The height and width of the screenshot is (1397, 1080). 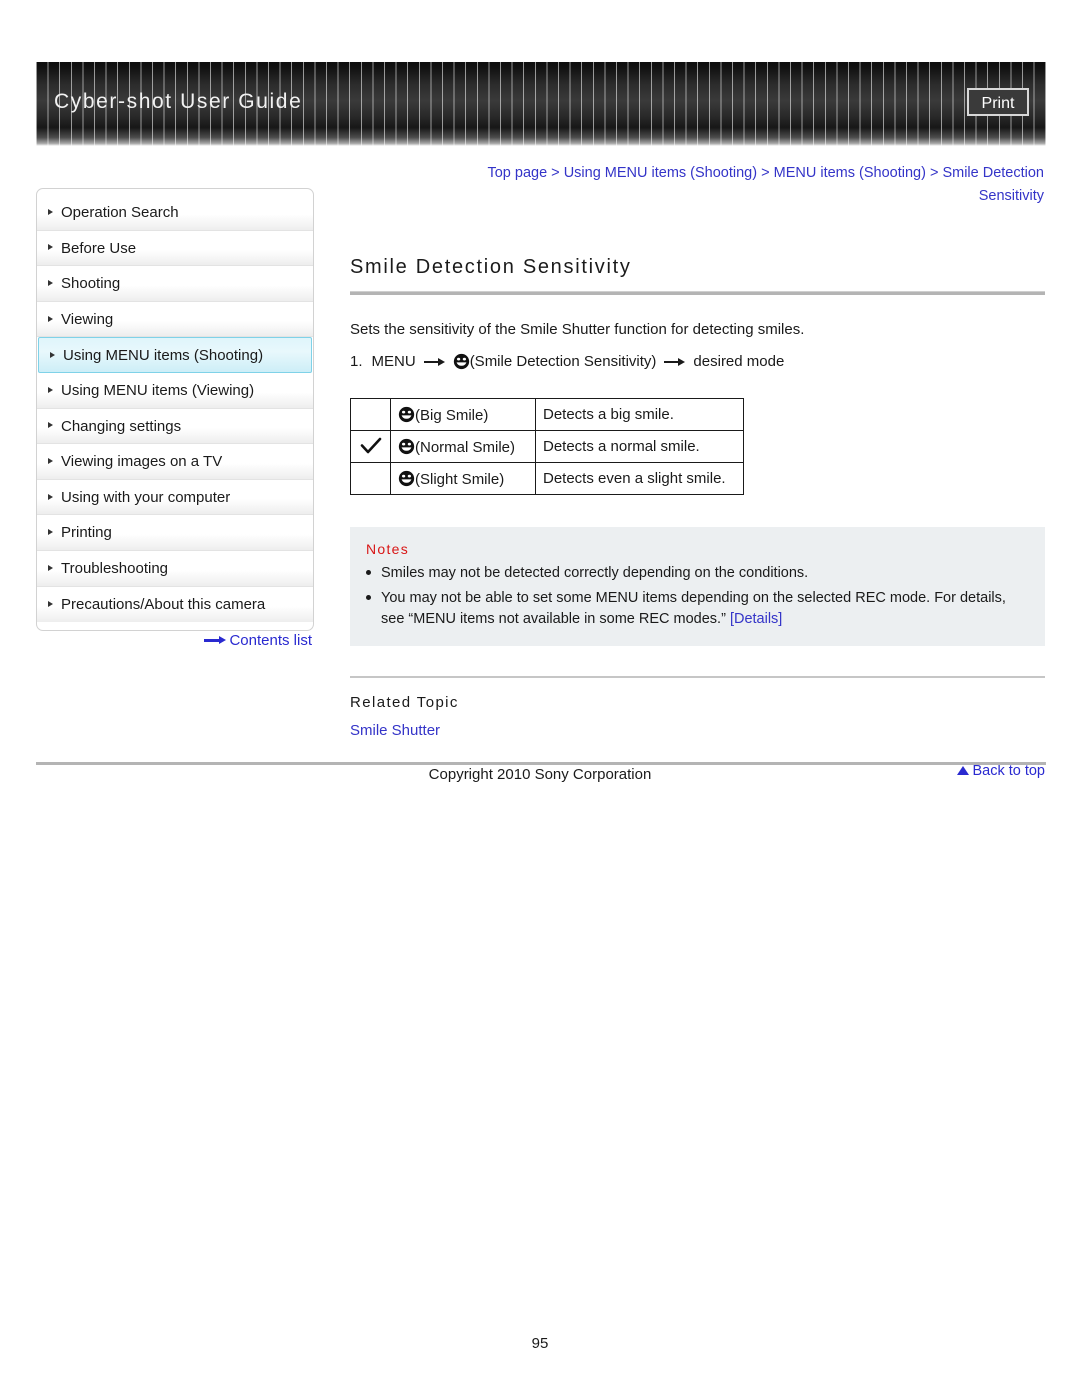 What do you see at coordinates (756, 619) in the screenshot?
I see `details-link: [Details]` at bounding box center [756, 619].